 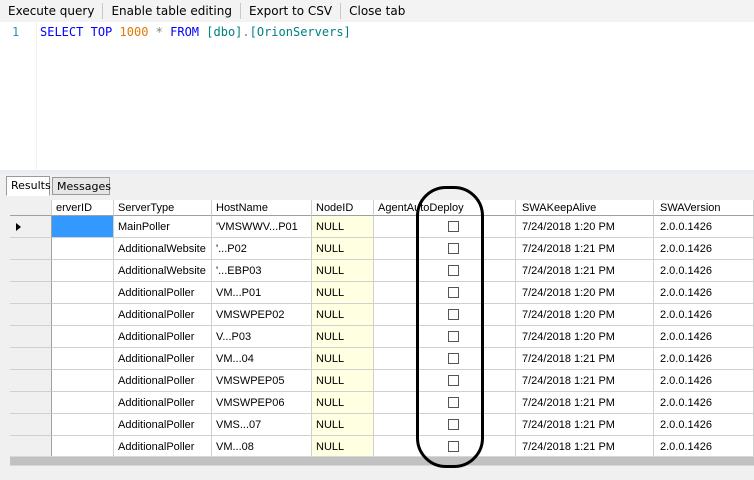 I want to click on hostname-cell: VMS...07, so click(x=262, y=425).